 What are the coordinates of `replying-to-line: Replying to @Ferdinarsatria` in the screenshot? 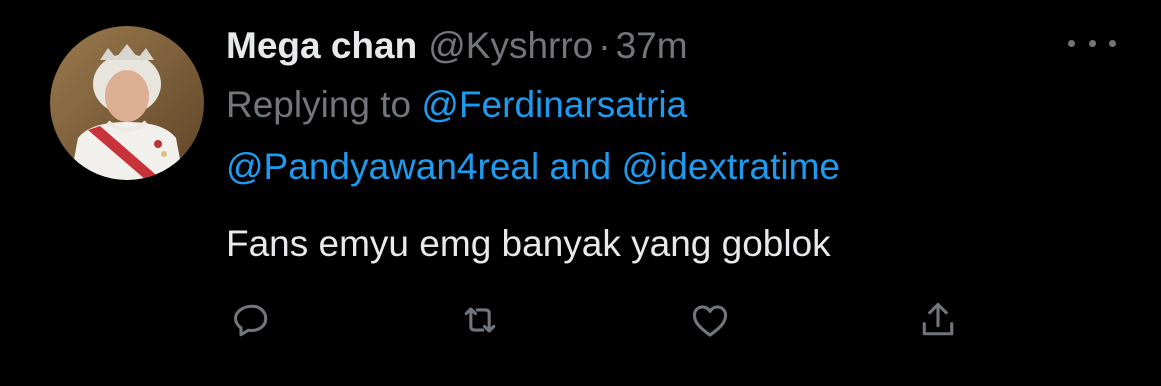 It's located at (456, 105).